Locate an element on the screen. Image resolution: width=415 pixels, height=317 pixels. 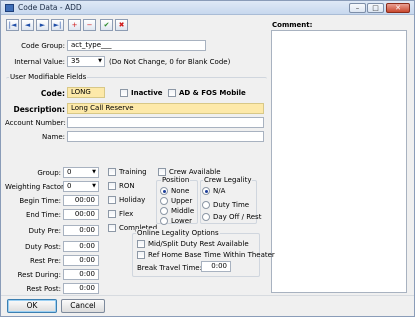
end-time-label: End Time: is located at coordinates (43, 215).